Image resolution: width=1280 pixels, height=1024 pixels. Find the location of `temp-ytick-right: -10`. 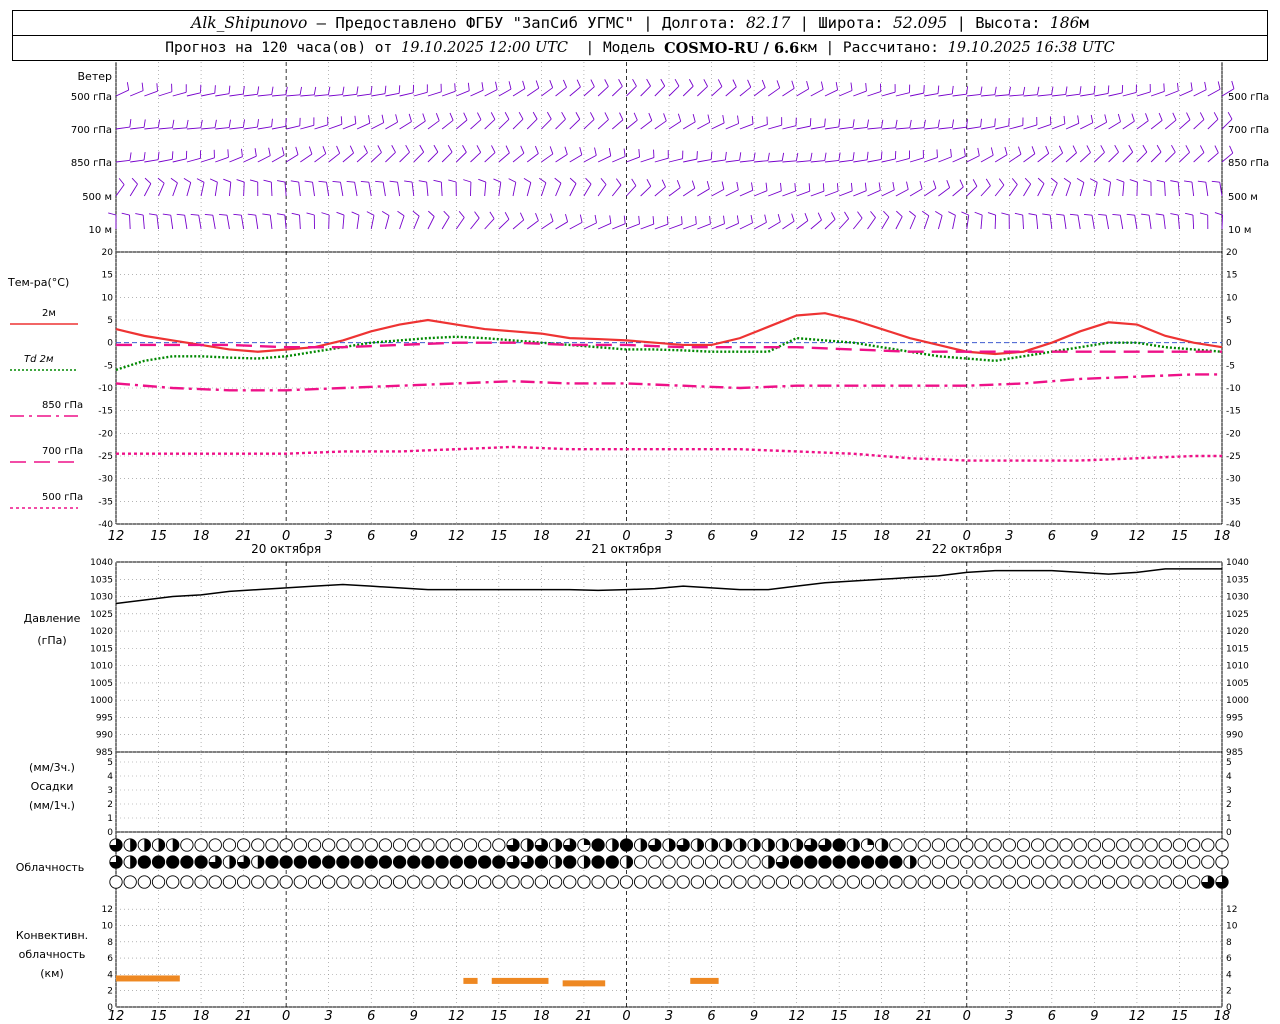

temp-ytick-right: -10 is located at coordinates (1233, 389).